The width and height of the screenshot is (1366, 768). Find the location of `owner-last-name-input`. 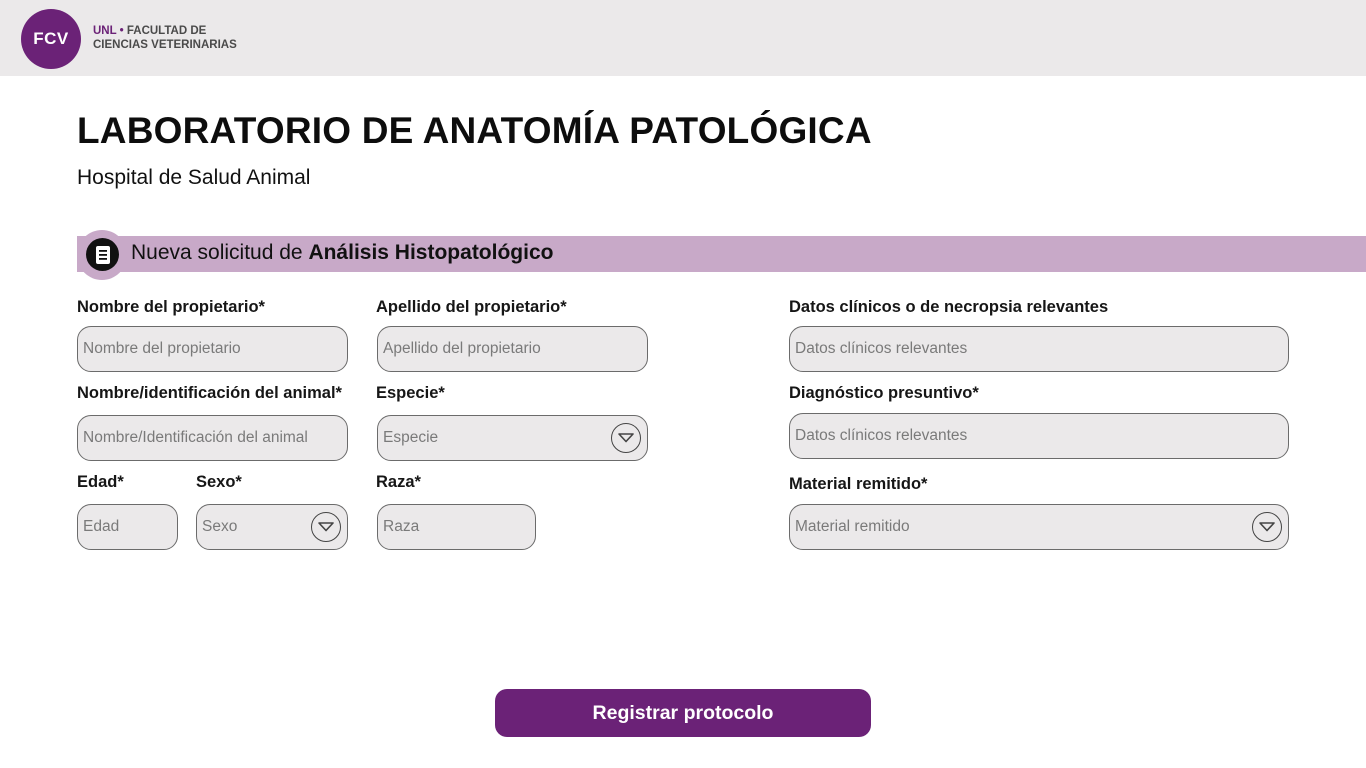

owner-last-name-input is located at coordinates (515, 349).